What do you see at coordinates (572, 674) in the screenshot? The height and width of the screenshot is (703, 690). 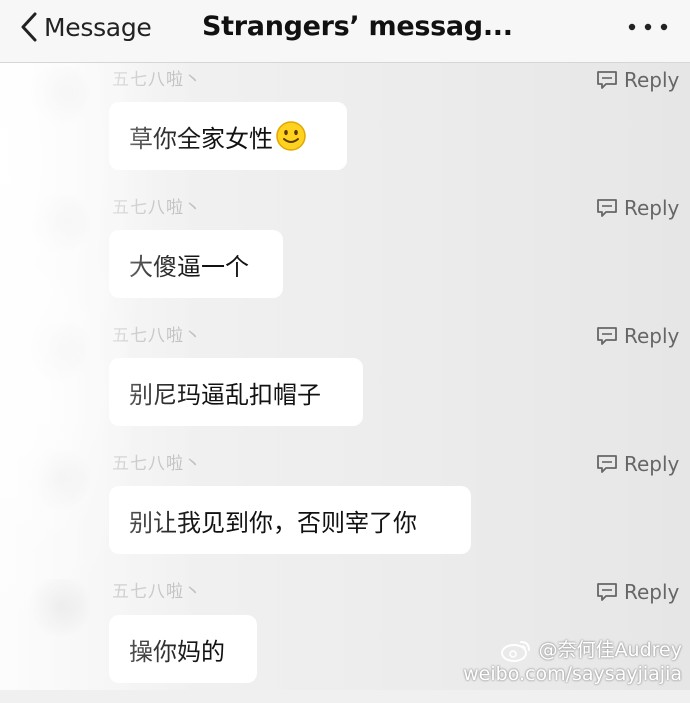 I see `watermark-url: weibo.com/saysayjiajia` at bounding box center [572, 674].